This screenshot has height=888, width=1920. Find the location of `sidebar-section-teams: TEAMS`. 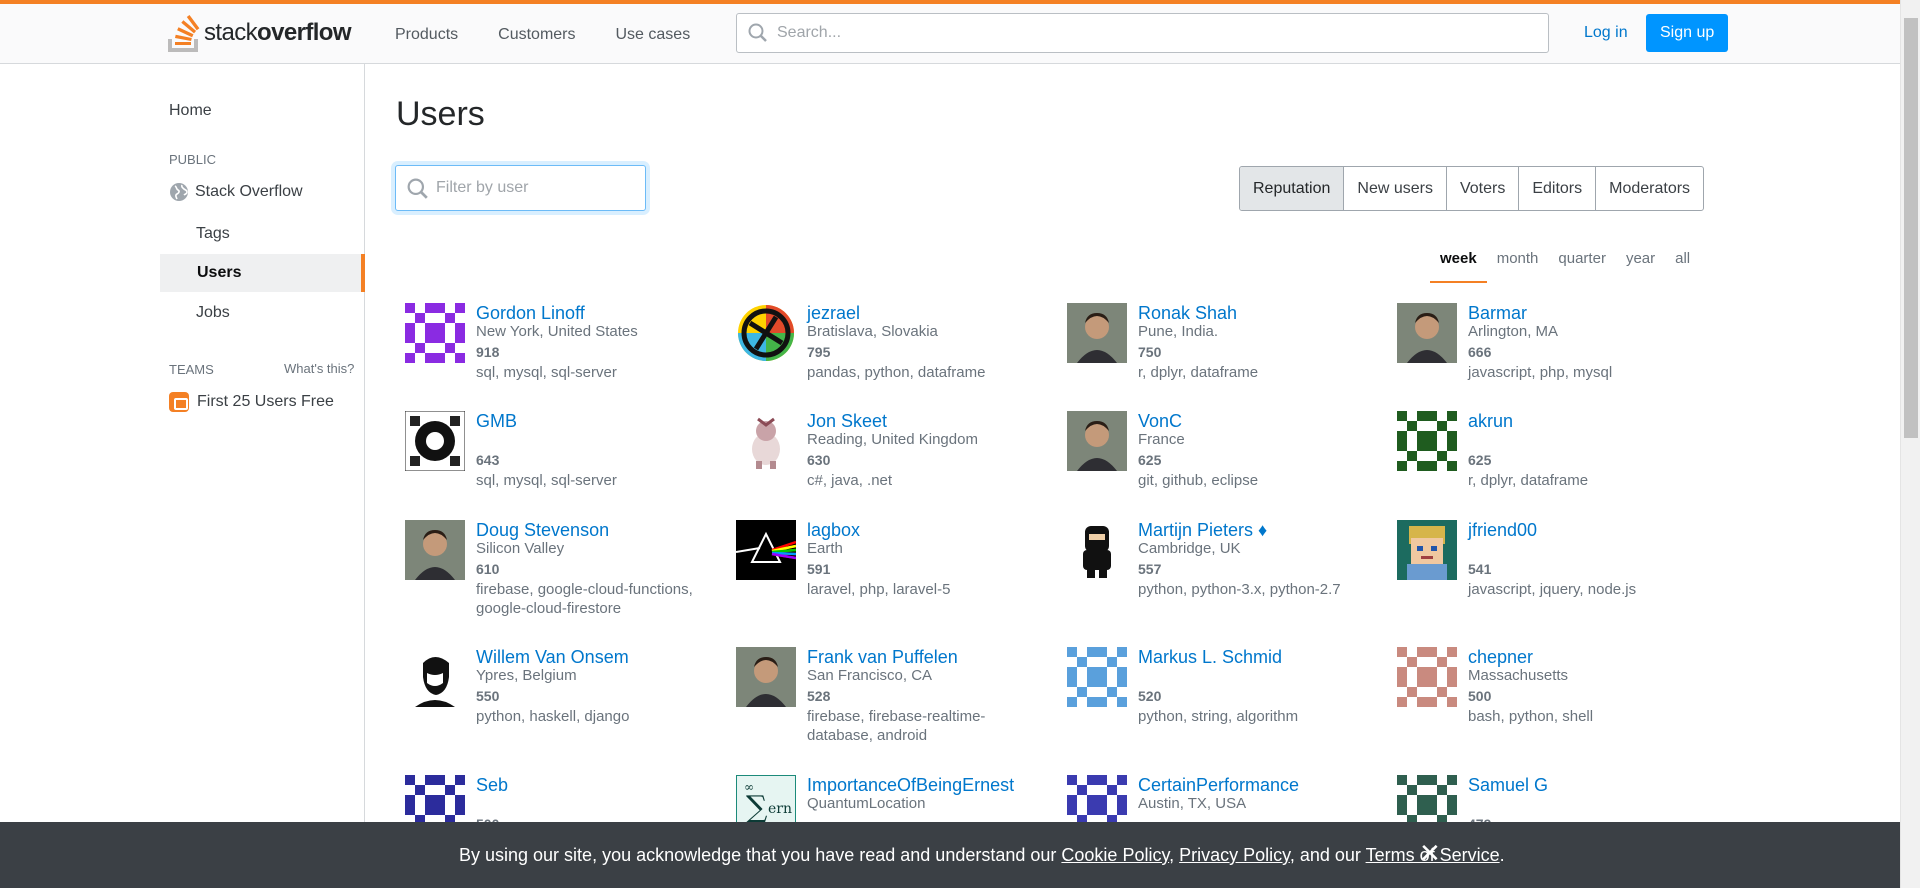

sidebar-section-teams: TEAMS is located at coordinates (191, 369).